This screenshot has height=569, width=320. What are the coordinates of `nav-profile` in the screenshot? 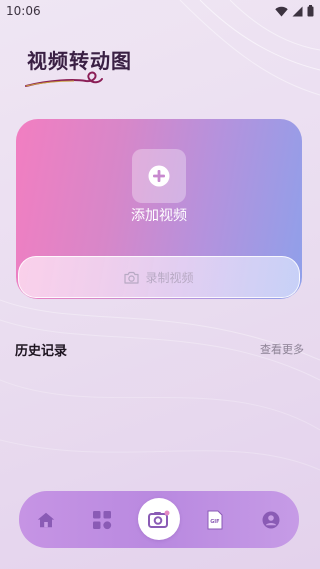 It's located at (271, 520).